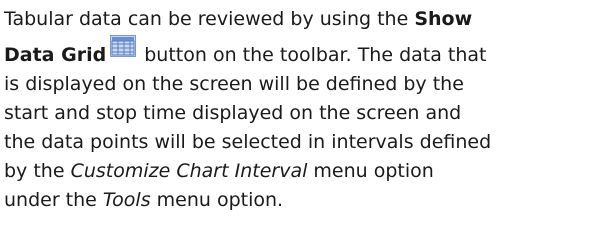 The image size is (612, 242). I want to click on tools-menu-ref: Tools, so click(126, 200).